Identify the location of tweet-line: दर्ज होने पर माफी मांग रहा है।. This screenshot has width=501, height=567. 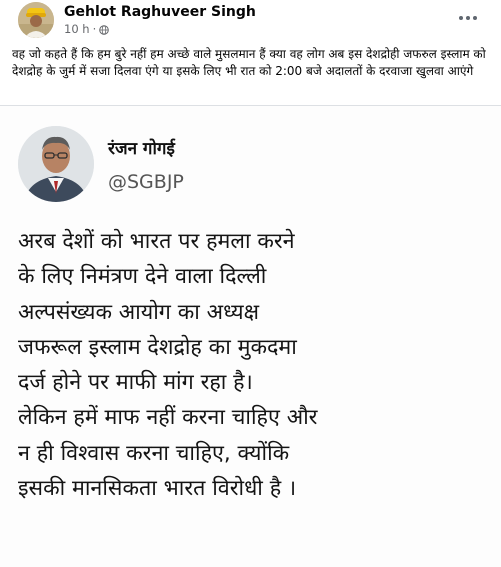
(135, 383).